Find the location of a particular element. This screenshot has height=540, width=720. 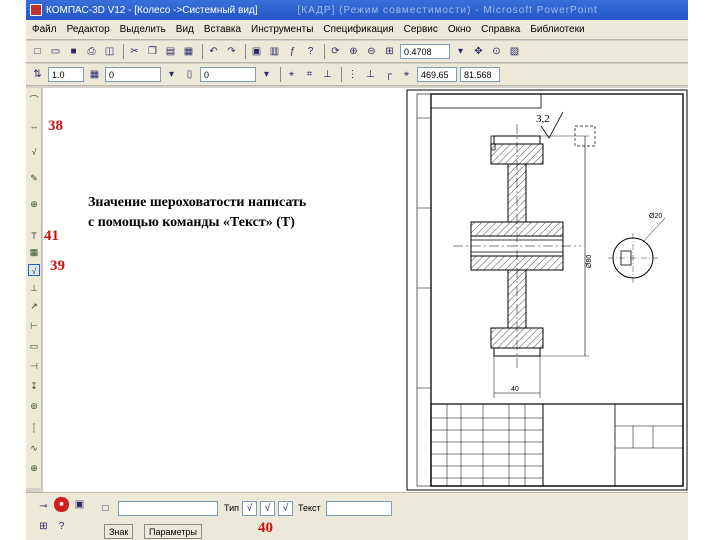

cursor-step-field: 1.0 is located at coordinates (66, 74).